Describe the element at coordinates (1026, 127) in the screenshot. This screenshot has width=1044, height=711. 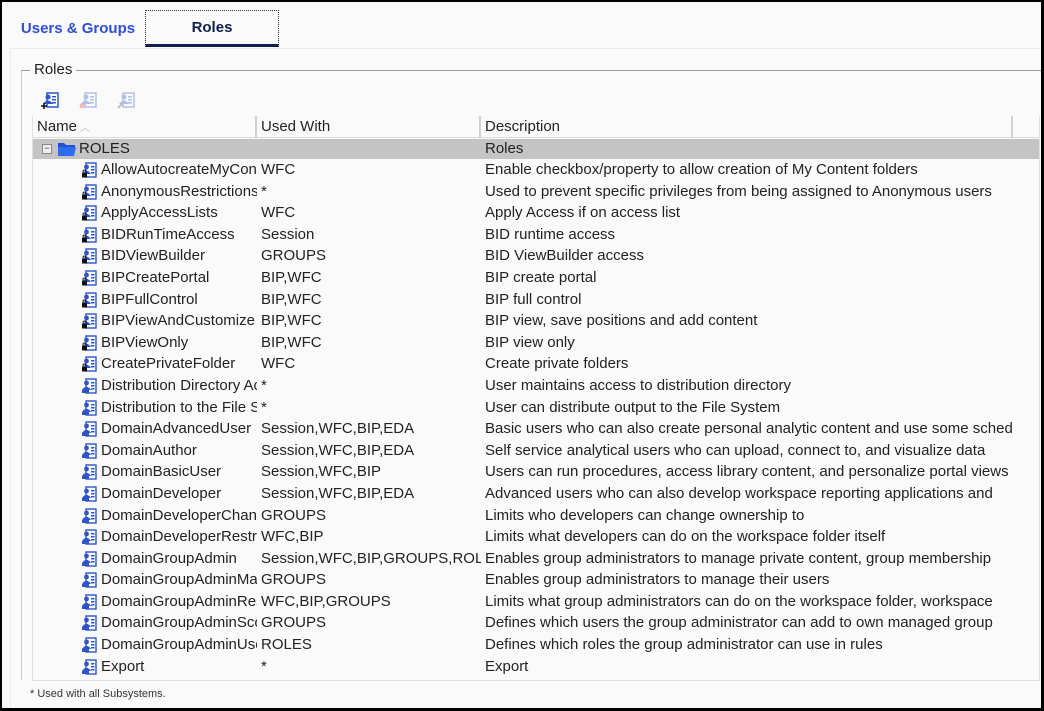
I see `column-header-filler` at that location.